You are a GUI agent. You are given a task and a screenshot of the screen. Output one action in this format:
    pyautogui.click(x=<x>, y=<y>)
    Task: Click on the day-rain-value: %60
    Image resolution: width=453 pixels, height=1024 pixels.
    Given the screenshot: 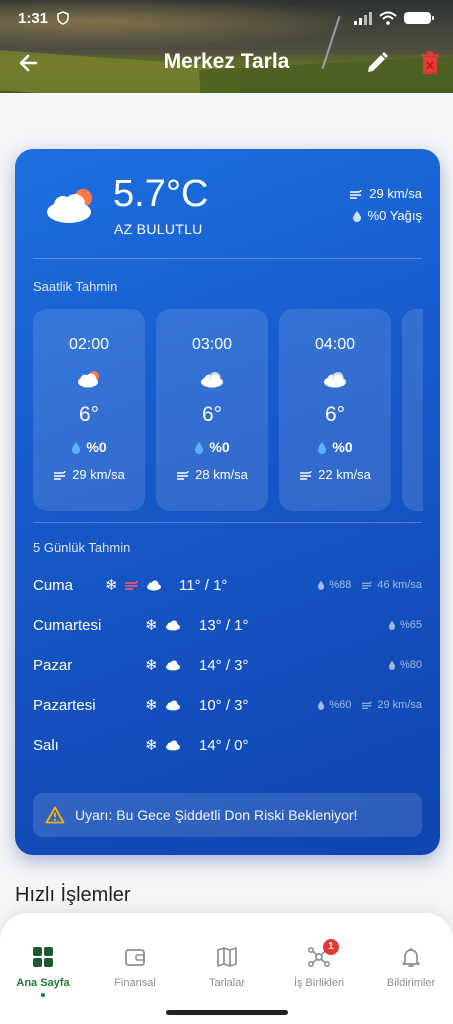 What is the action you would take?
    pyautogui.click(x=340, y=705)
    